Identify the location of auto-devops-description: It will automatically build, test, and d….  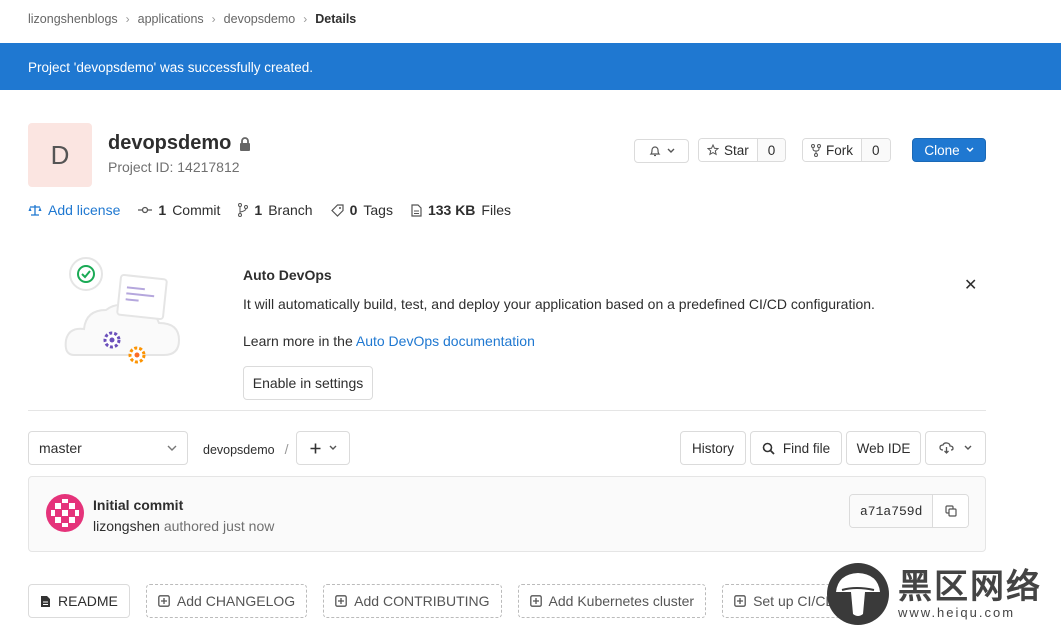
(559, 304).